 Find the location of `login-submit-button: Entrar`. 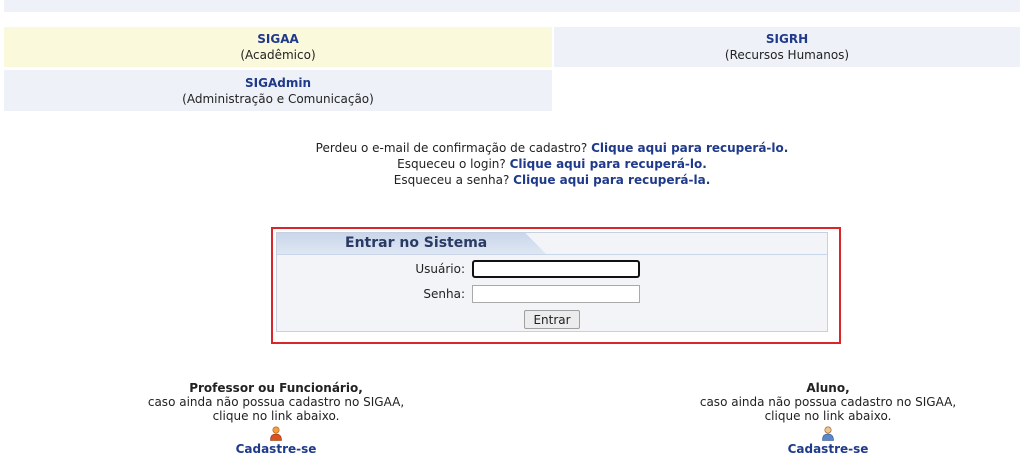

login-submit-button: Entrar is located at coordinates (552, 319).